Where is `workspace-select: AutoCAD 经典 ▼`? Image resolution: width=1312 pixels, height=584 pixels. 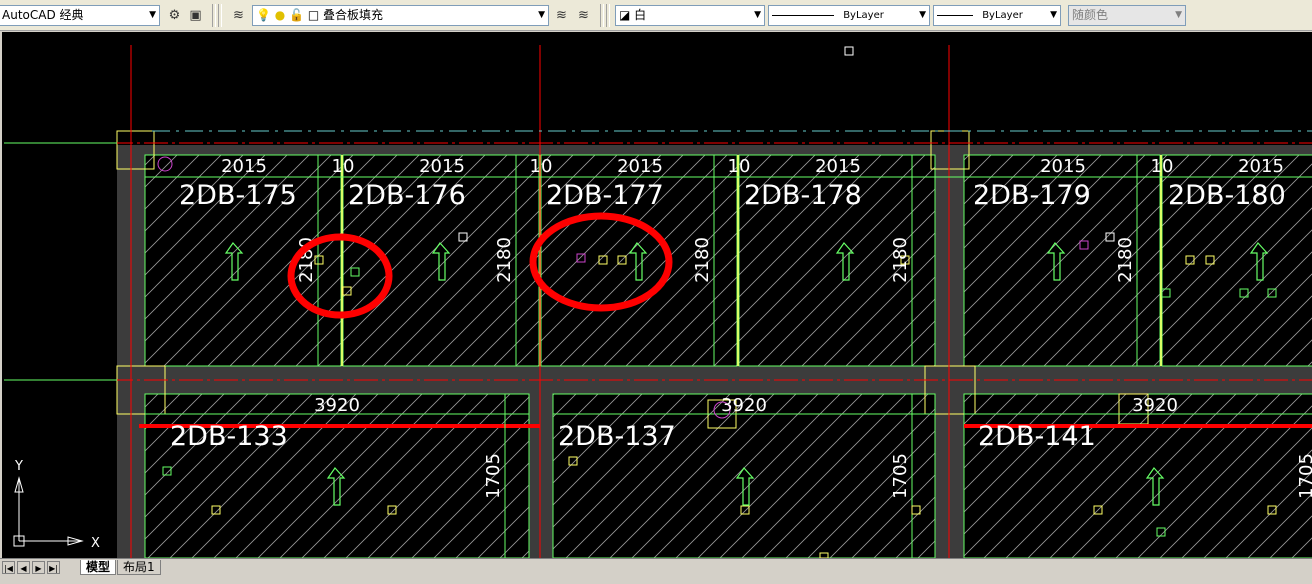
workspace-select: AutoCAD 经典 ▼ is located at coordinates (80, 15).